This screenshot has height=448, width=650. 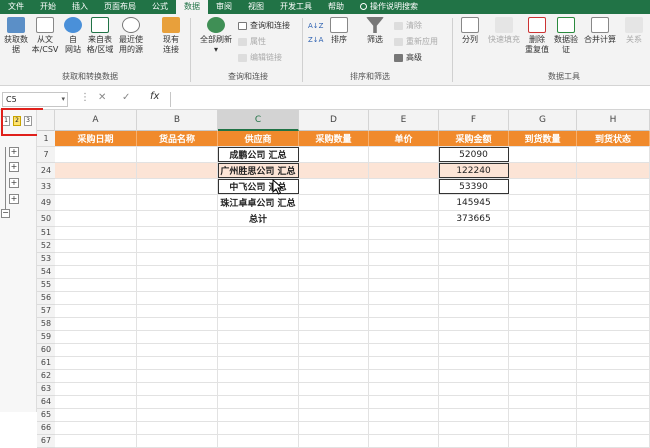 What do you see at coordinates (258, 186) in the screenshot?
I see `cell: 中飞公司 汇总` at bounding box center [258, 186].